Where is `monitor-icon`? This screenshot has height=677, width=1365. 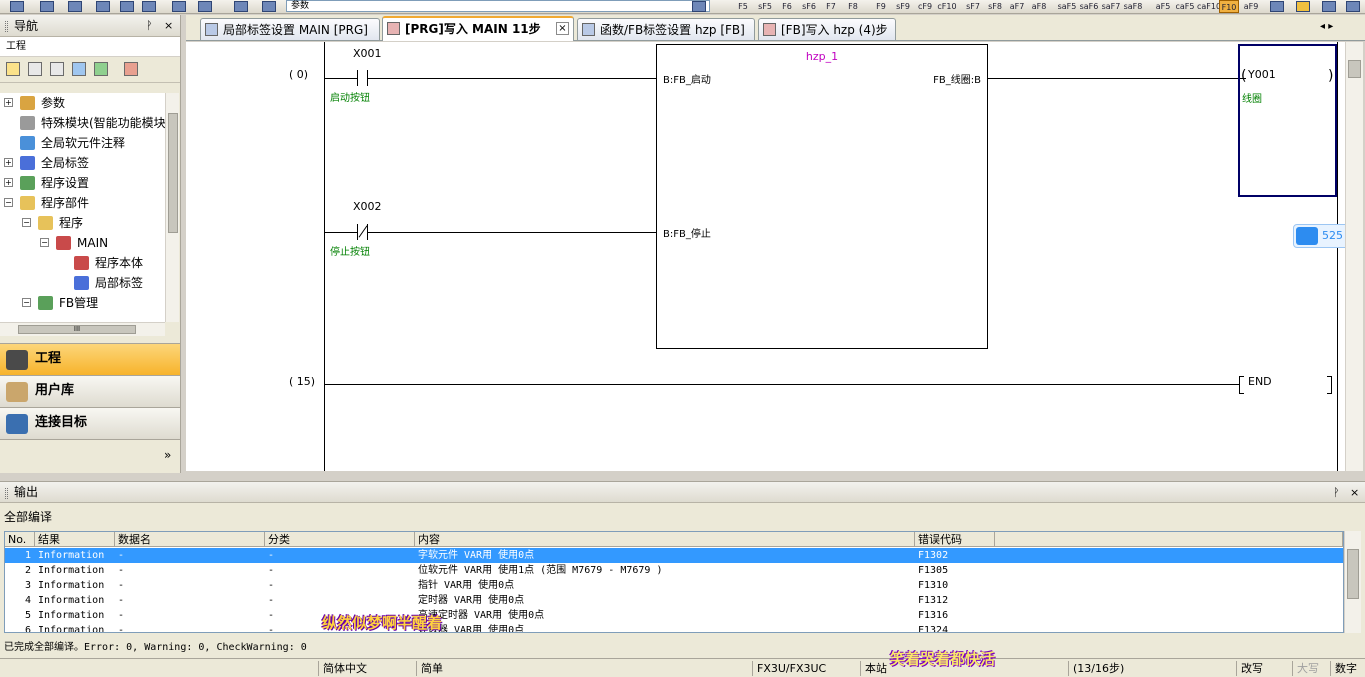
monitor-icon is located at coordinates (127, 6).